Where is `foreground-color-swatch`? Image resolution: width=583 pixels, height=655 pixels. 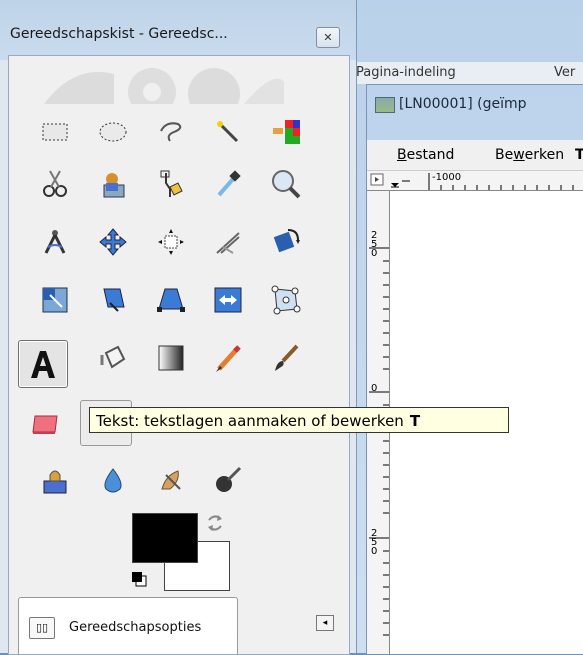
foreground-color-swatch is located at coordinates (165, 538).